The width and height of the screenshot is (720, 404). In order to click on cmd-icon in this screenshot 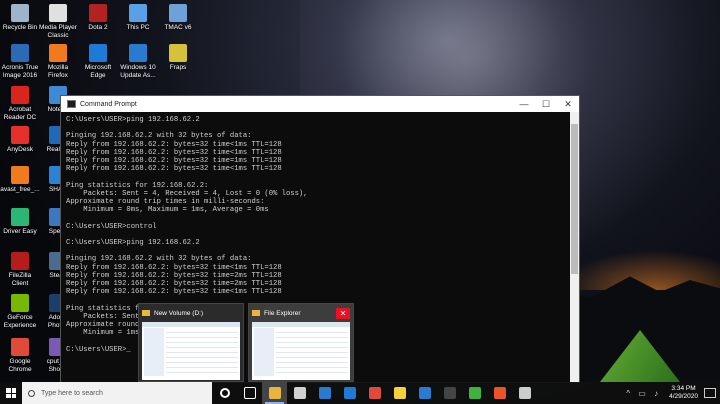, I will do `click(449, 393)`.